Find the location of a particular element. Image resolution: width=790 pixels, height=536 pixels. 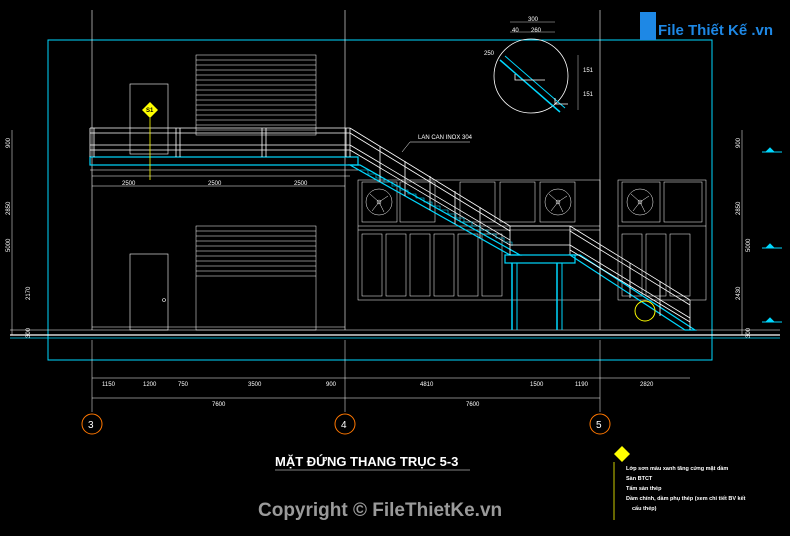

dim-right-4: 2430 is located at coordinates (739, 293).